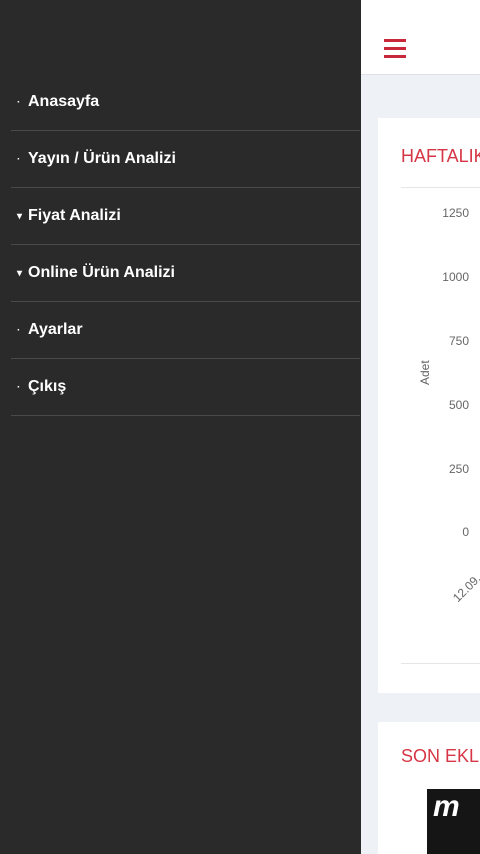 The width and height of the screenshot is (480, 854). I want to click on x-tick: 12.09., so click(465, 588).